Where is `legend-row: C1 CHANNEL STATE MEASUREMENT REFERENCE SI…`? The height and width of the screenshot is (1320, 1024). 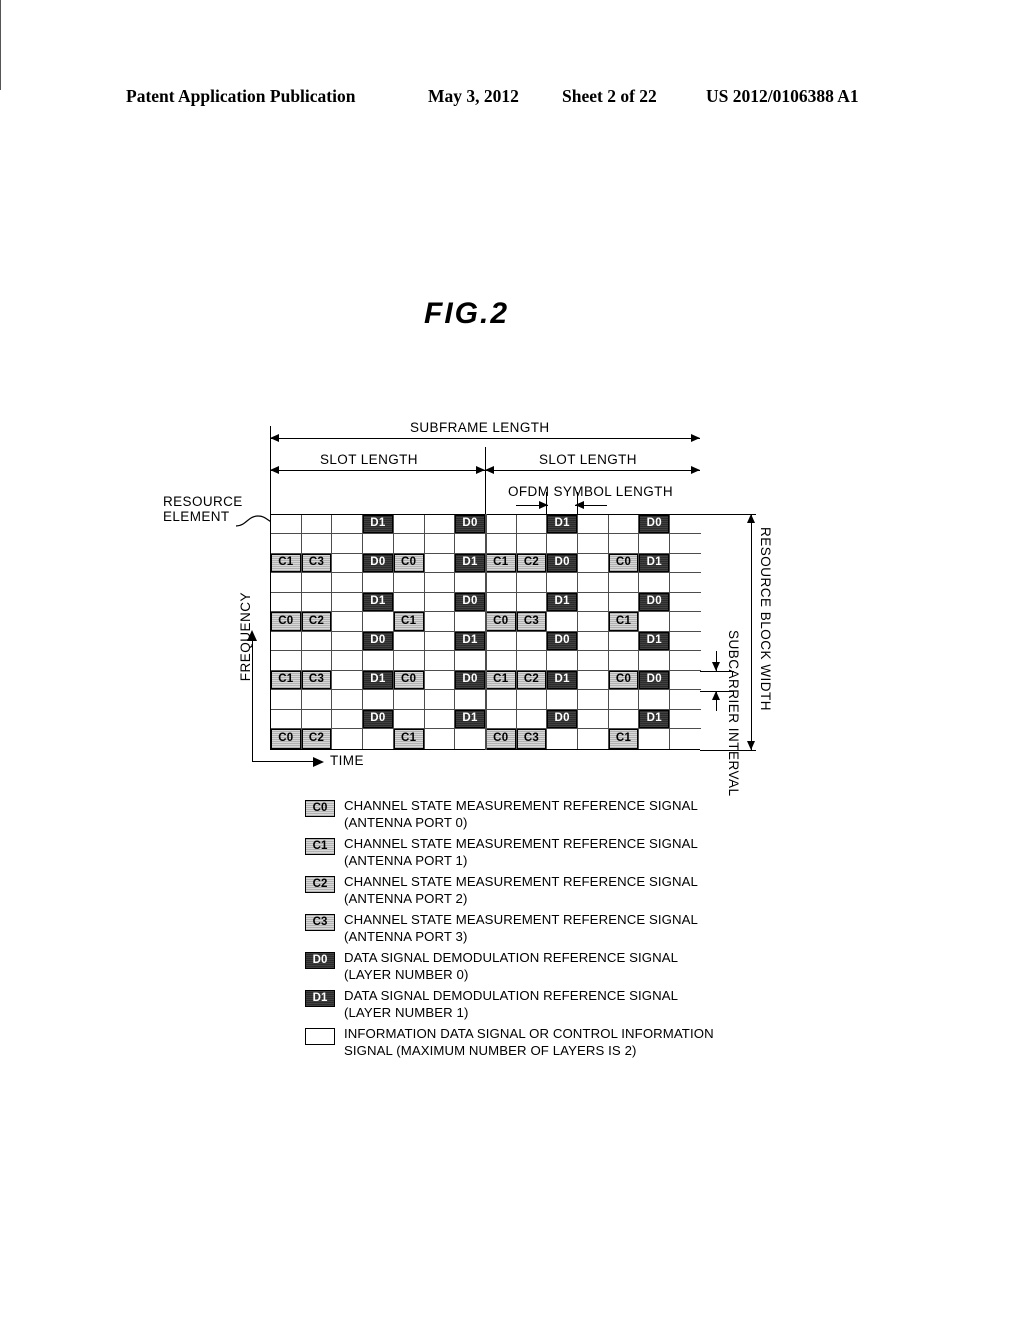 legend-row: C1 CHANNEL STATE MEASUREMENT REFERENCE SI… is located at coordinates (585, 854).